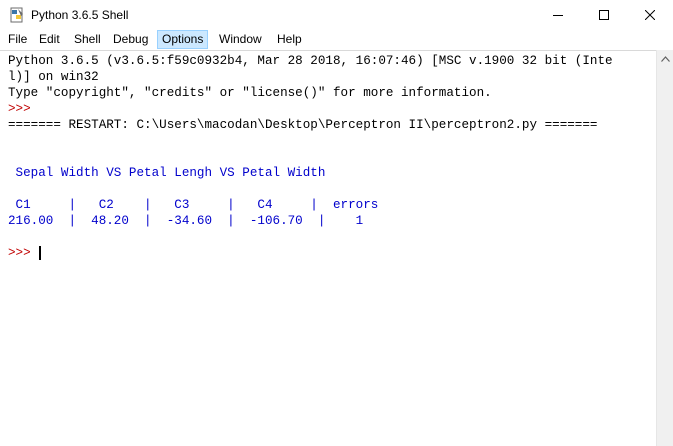  Describe the element at coordinates (336, 15) in the screenshot. I see `title-bar: Python 3.6.5 Shell` at that location.